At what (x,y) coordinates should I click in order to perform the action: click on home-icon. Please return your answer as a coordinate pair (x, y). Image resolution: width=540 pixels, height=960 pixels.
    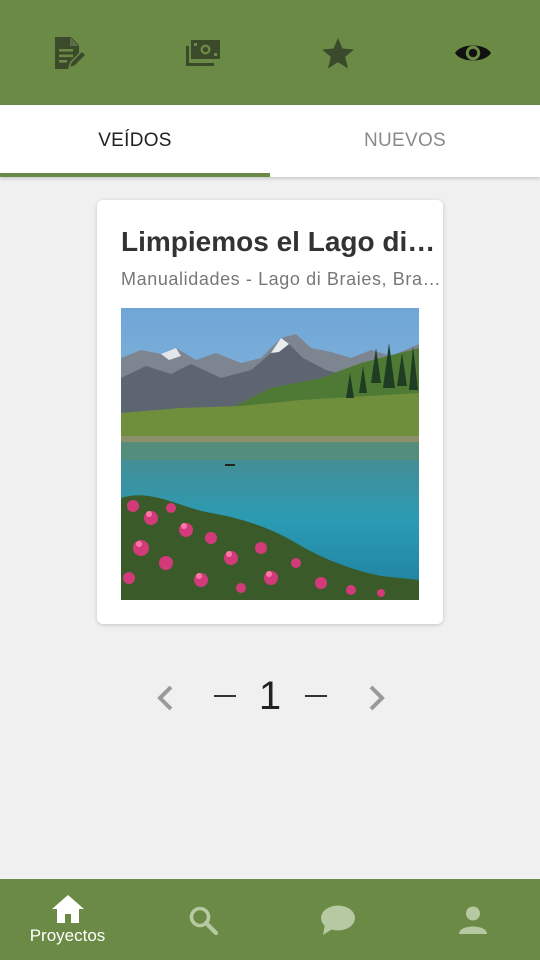
    Looking at the image, I should click on (67, 908).